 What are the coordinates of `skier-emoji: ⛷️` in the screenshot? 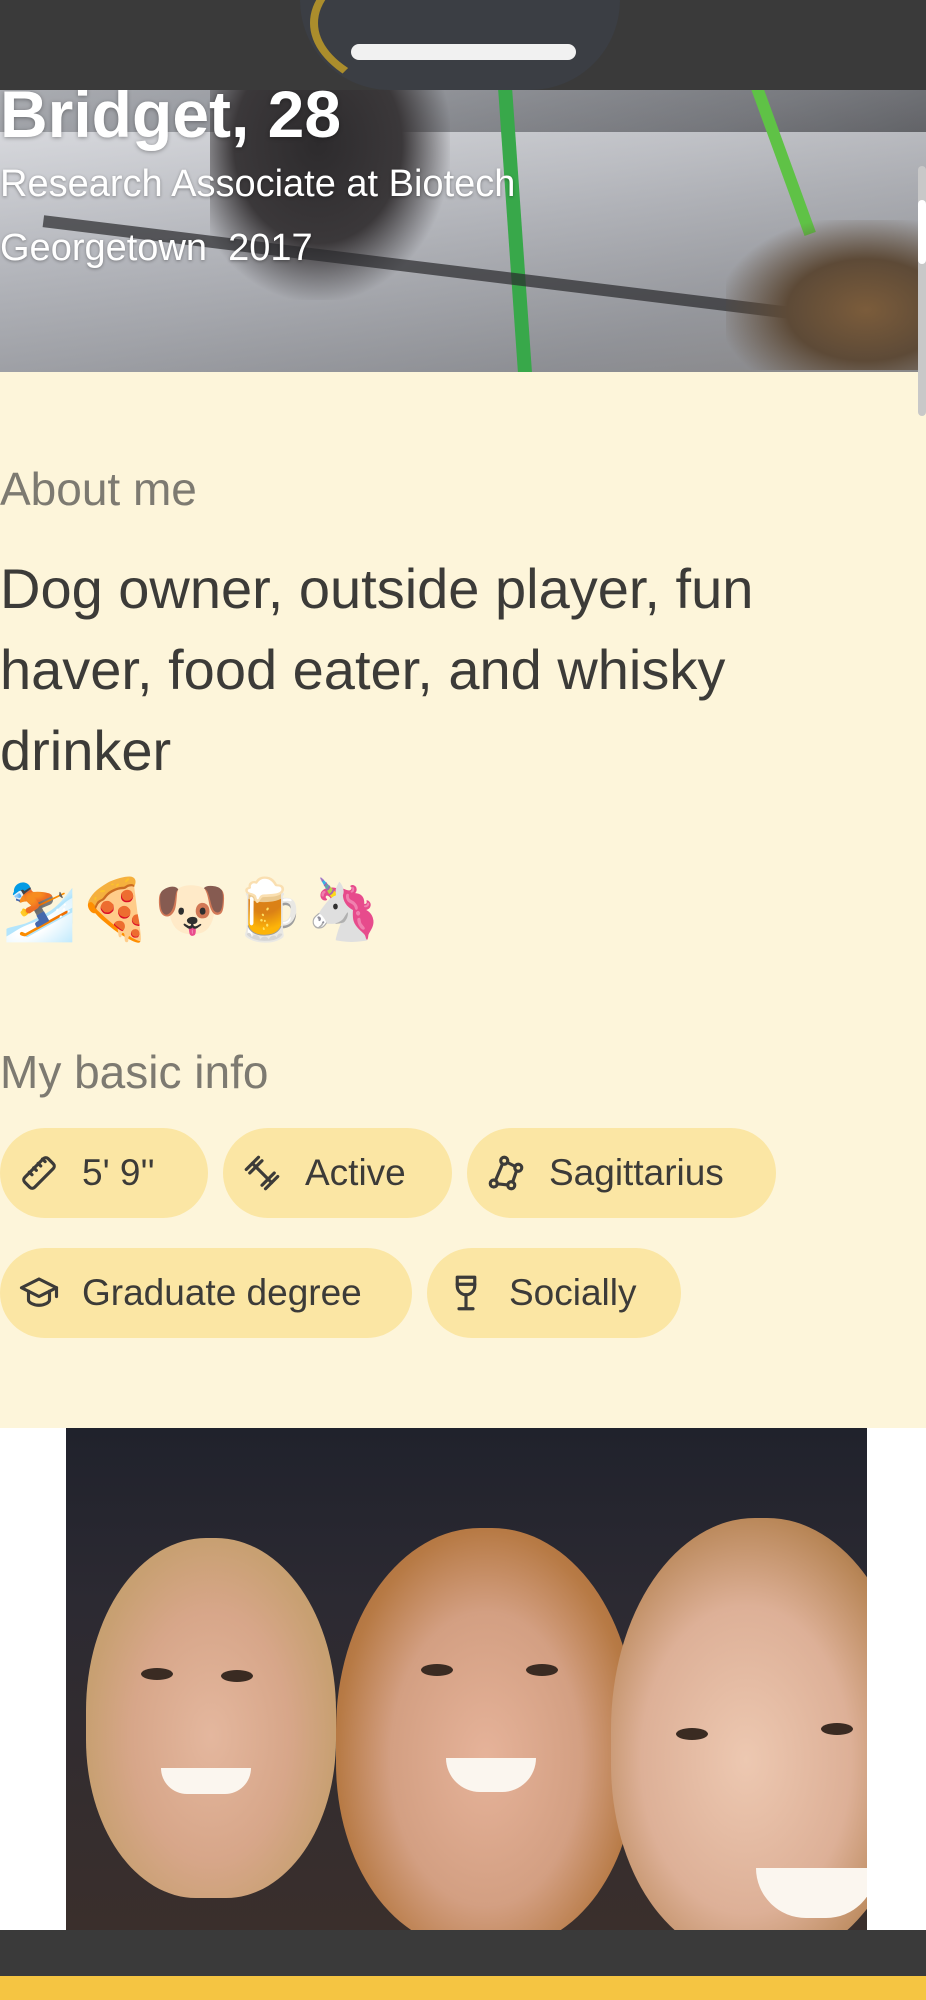 It's located at (39, 910).